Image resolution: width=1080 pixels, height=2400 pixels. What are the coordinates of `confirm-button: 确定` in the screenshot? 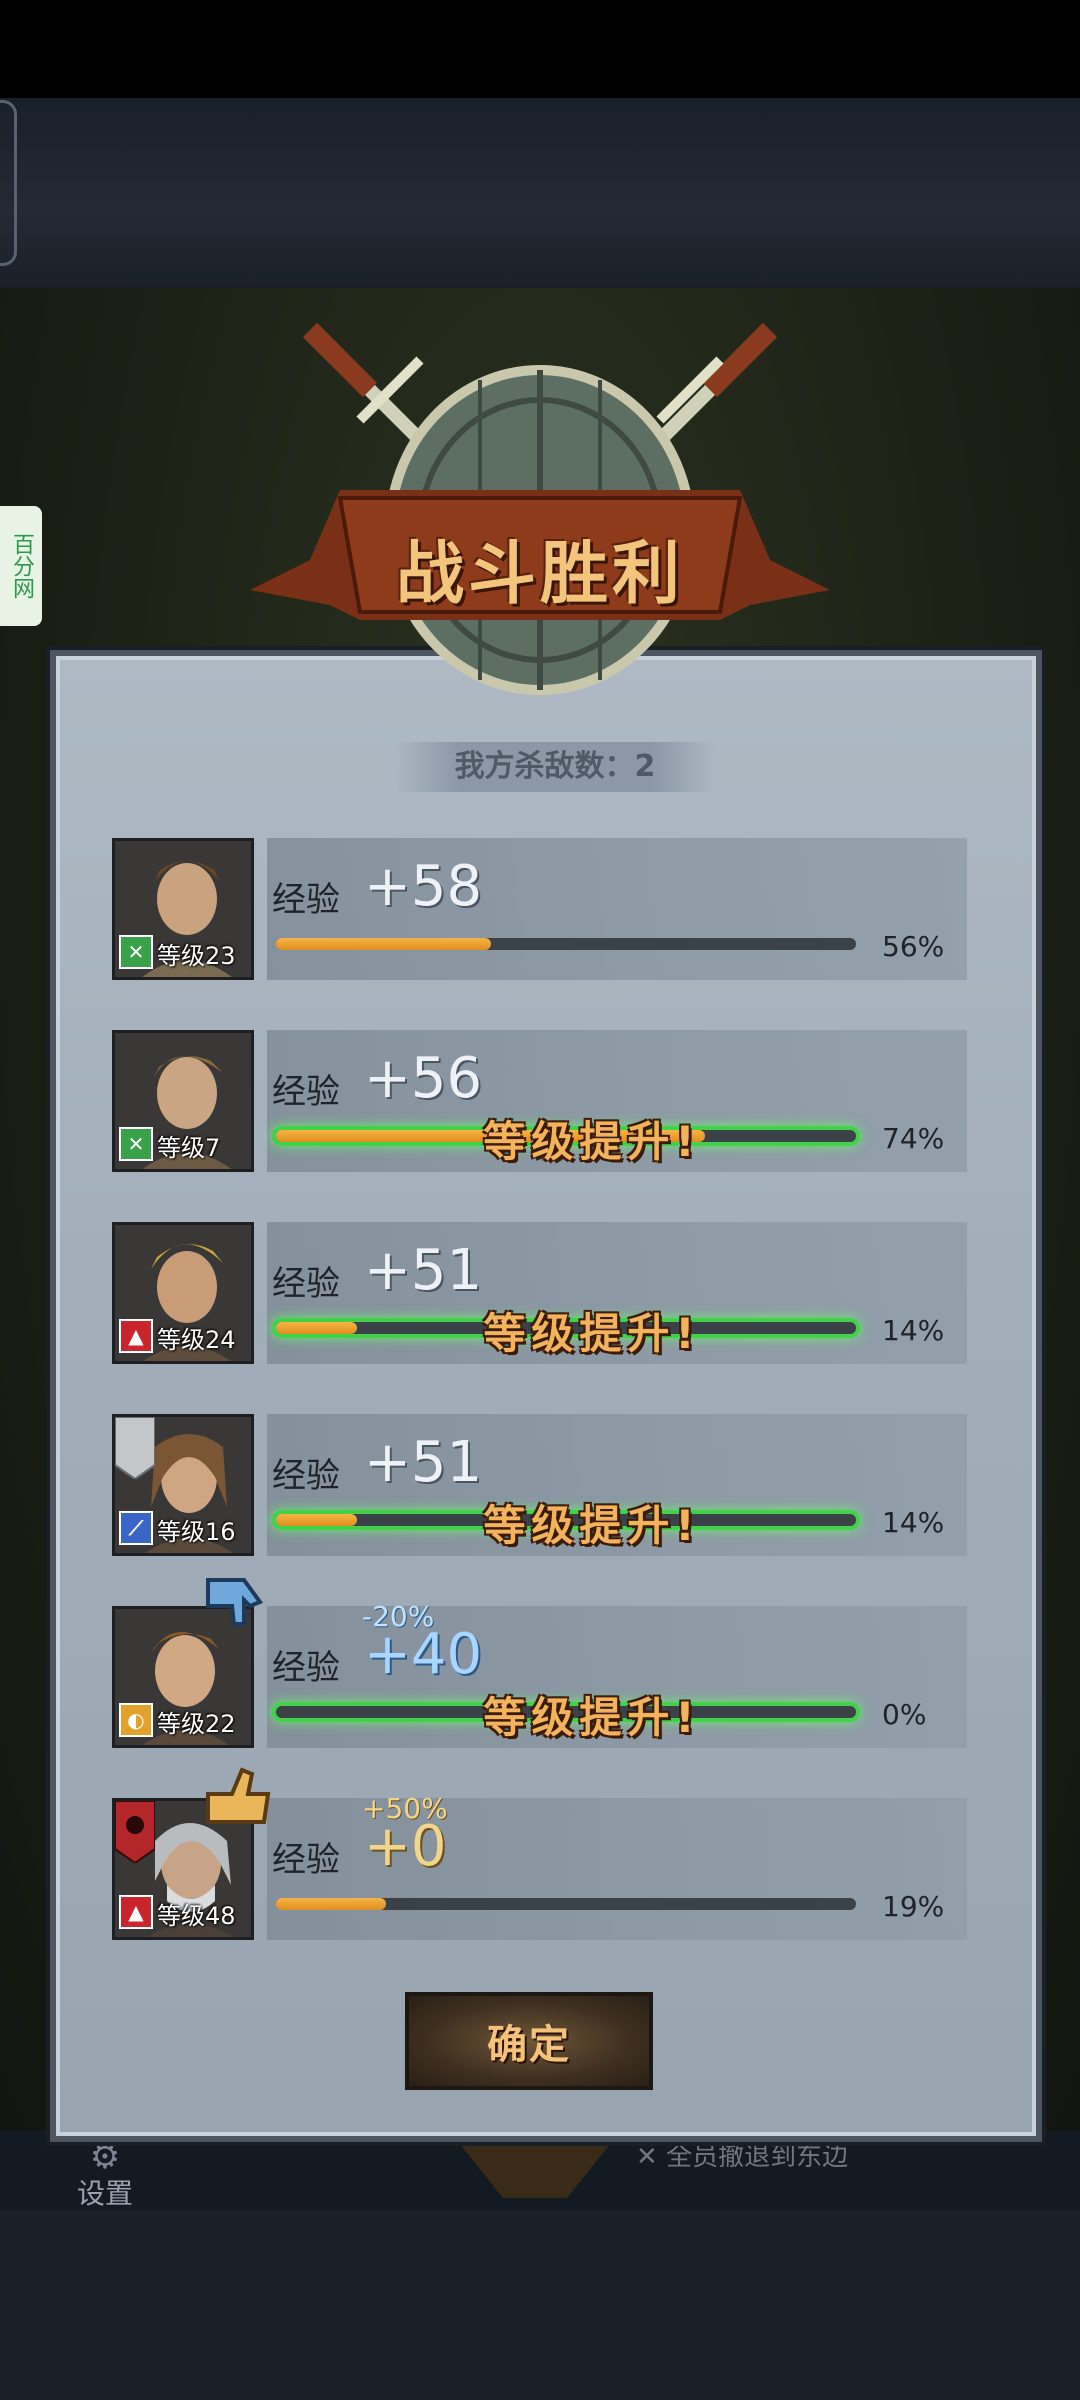 It's located at (529, 2041).